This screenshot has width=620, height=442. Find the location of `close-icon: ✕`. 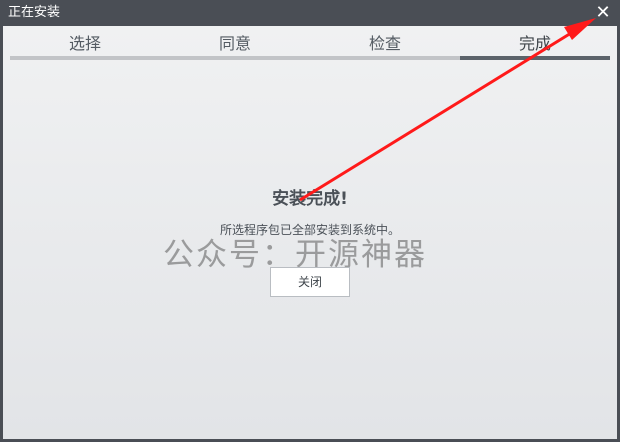

close-icon: ✕ is located at coordinates (603, 13).